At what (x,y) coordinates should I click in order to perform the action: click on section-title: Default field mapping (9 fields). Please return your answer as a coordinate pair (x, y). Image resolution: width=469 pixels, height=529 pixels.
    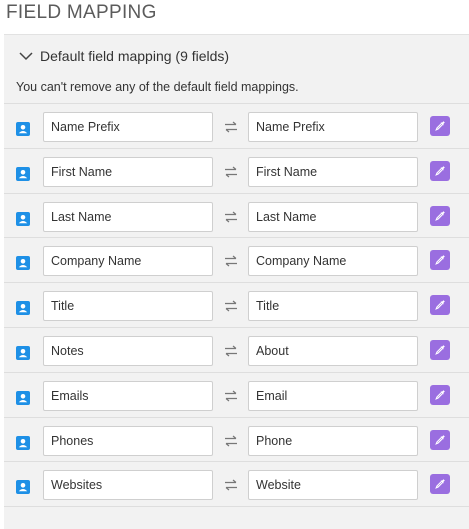
    Looking at the image, I should click on (135, 56).